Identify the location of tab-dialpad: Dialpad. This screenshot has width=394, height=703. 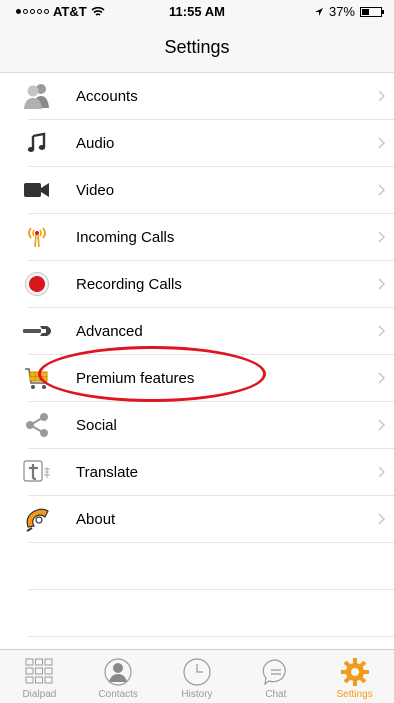
(39, 676).